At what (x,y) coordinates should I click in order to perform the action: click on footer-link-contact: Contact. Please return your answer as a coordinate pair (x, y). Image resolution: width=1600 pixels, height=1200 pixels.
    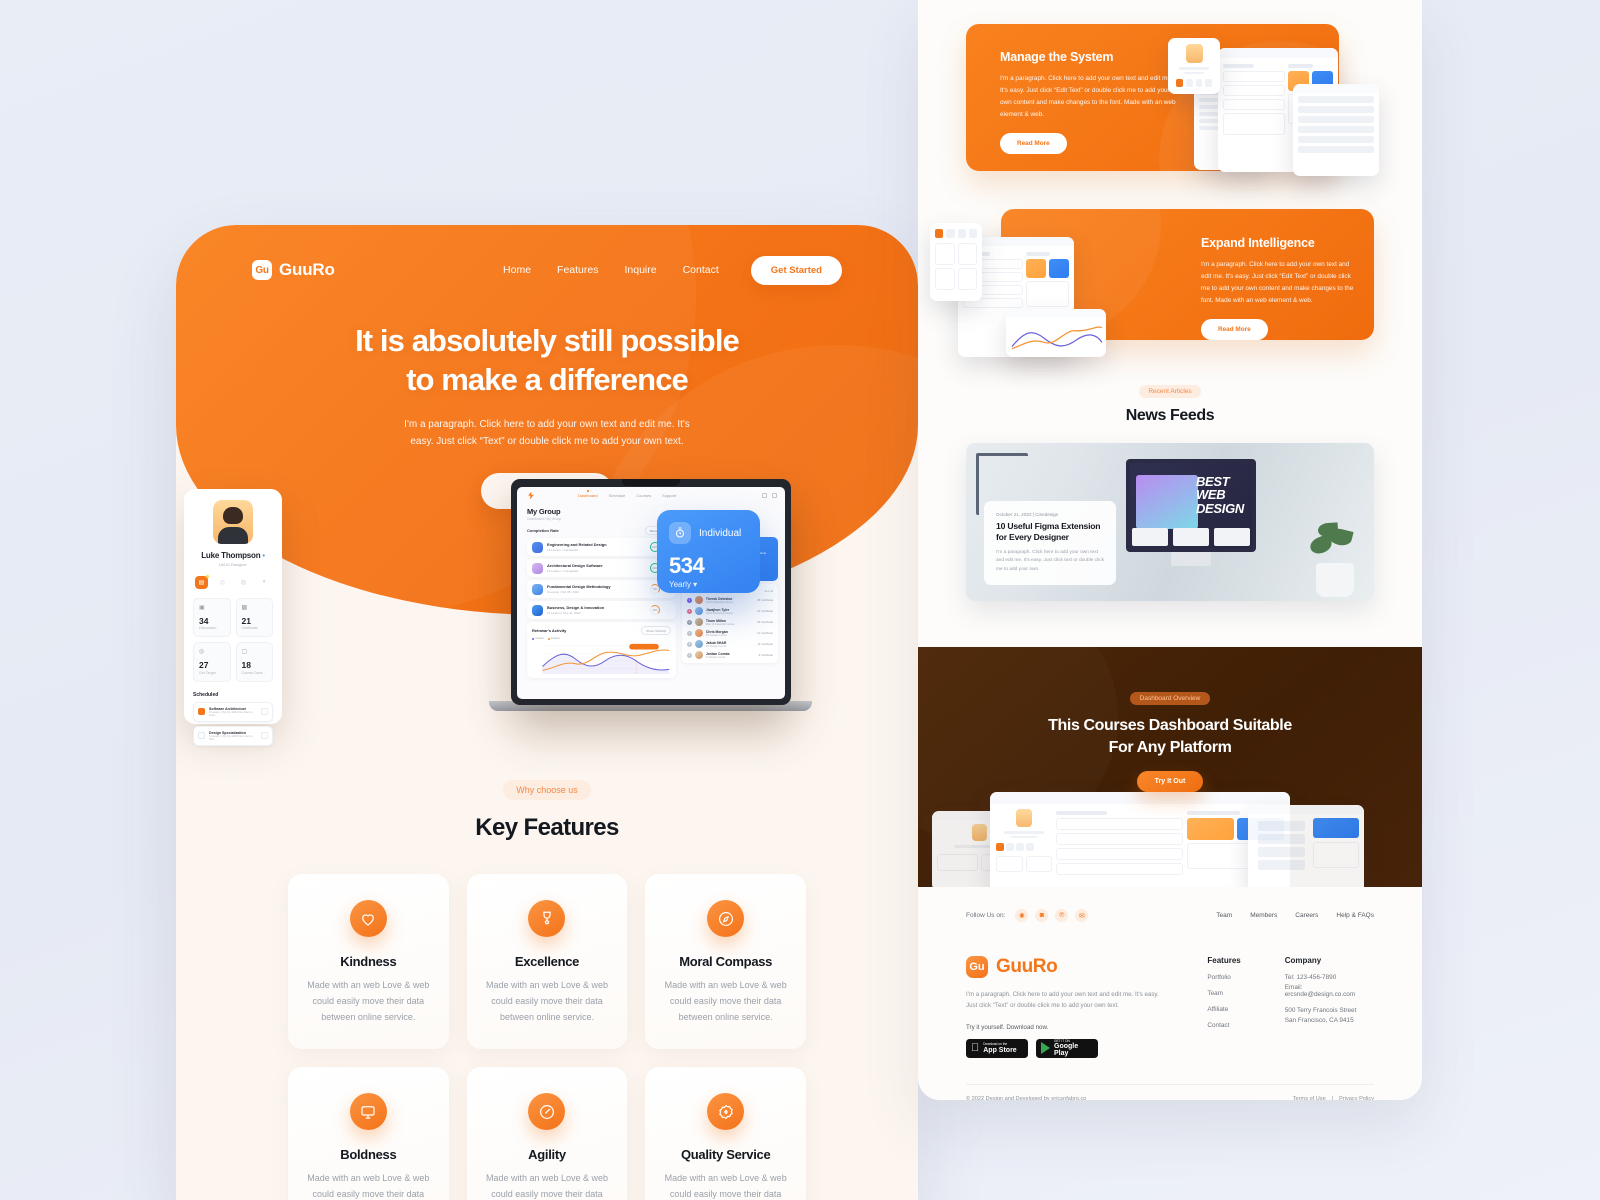
    Looking at the image, I should click on (1223, 1025).